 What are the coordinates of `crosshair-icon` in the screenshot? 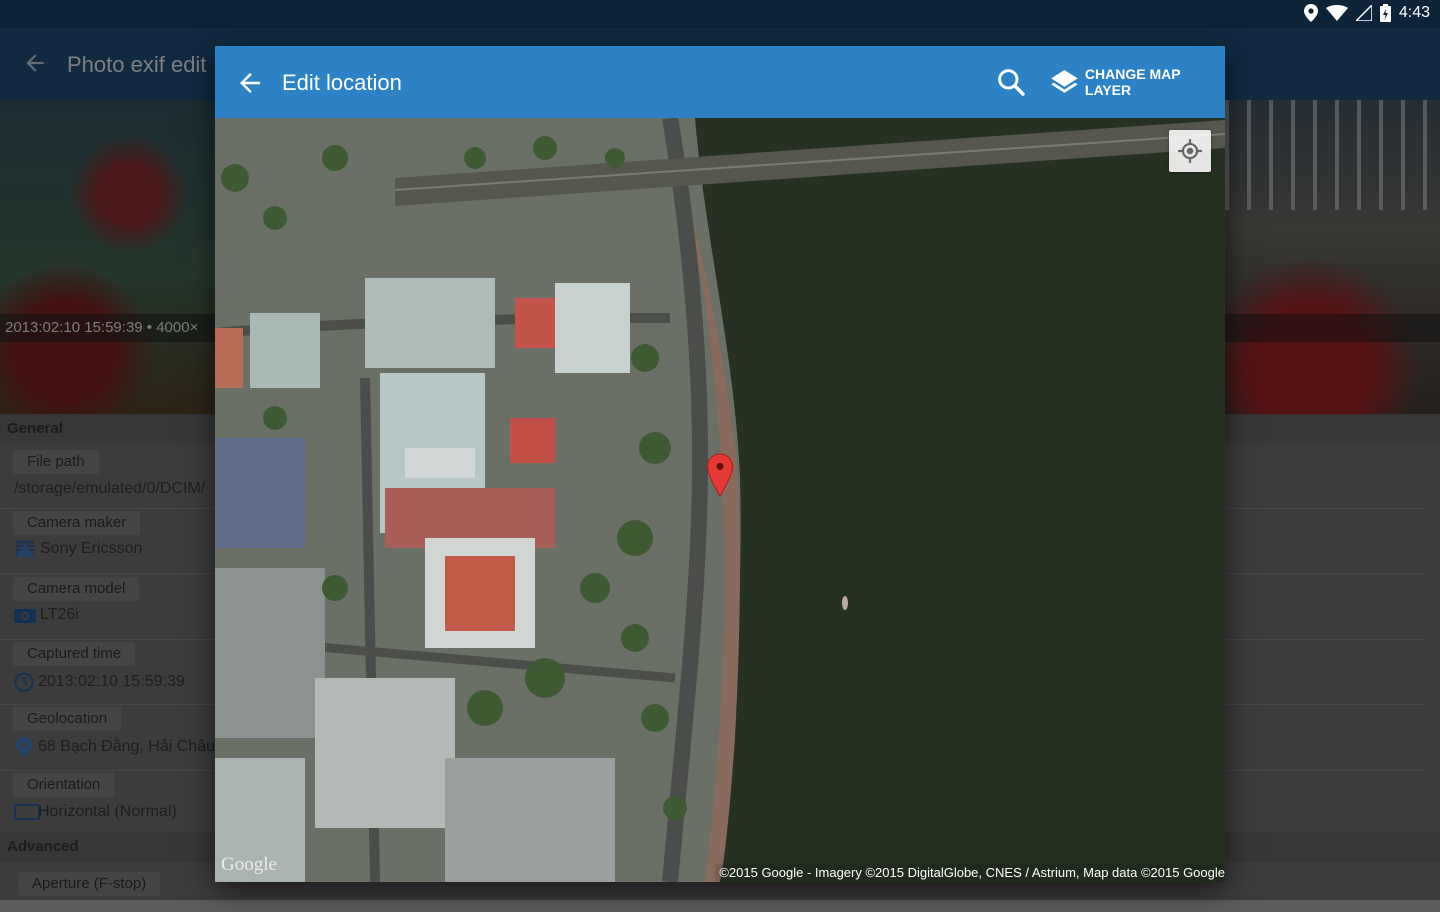 It's located at (1190, 151).